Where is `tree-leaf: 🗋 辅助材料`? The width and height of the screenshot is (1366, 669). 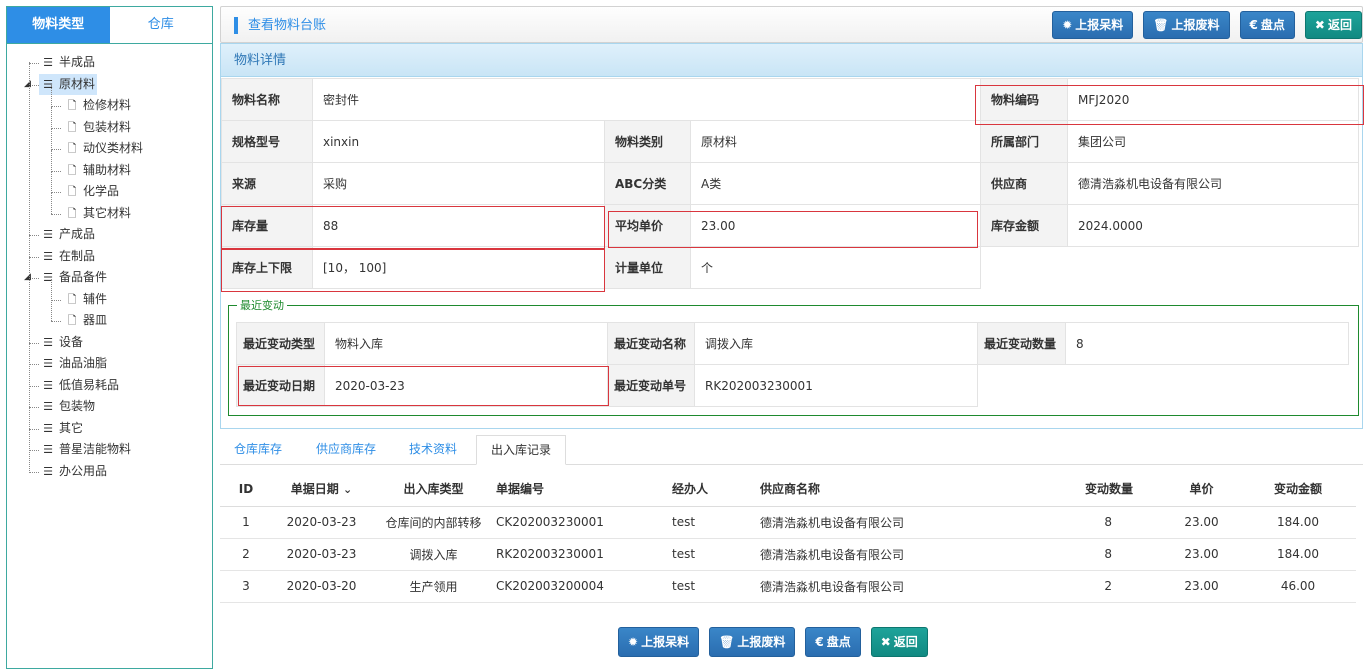 tree-leaf: 🗋 辅助材料 is located at coordinates (109, 165).